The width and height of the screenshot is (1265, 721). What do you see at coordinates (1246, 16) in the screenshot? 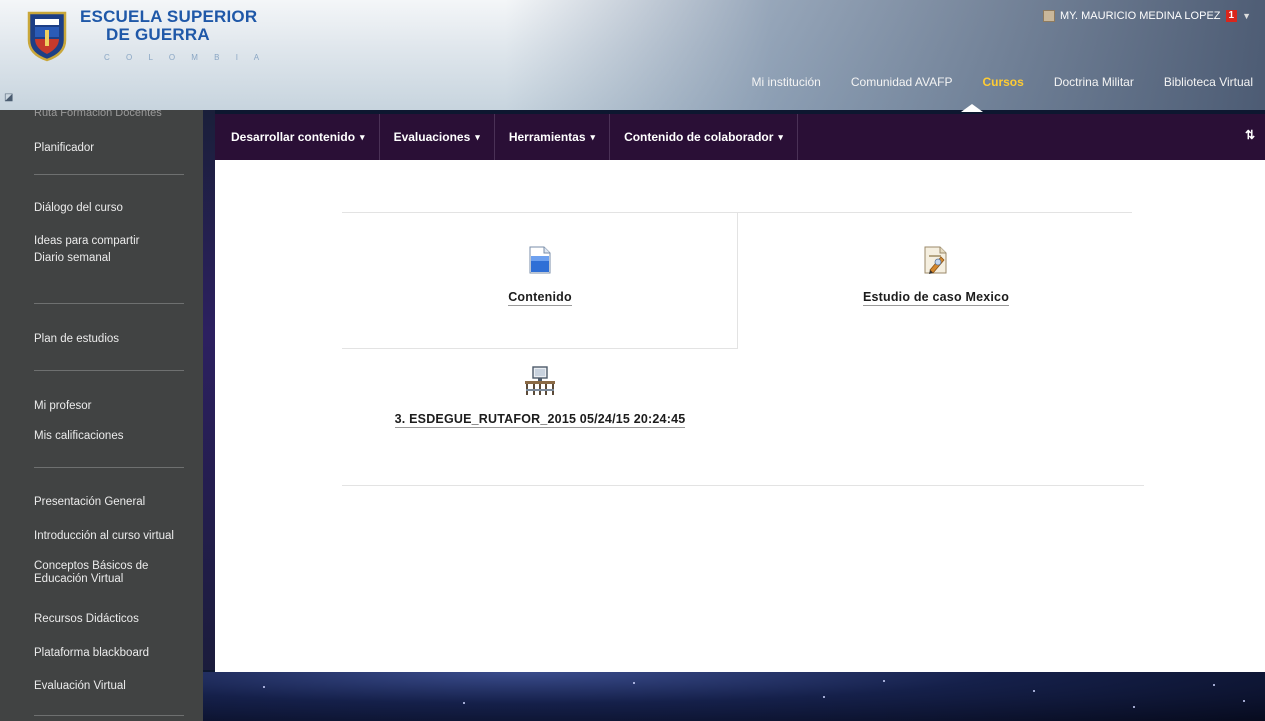
I see `user-dropdown-caret-icon: ▼` at bounding box center [1246, 16].